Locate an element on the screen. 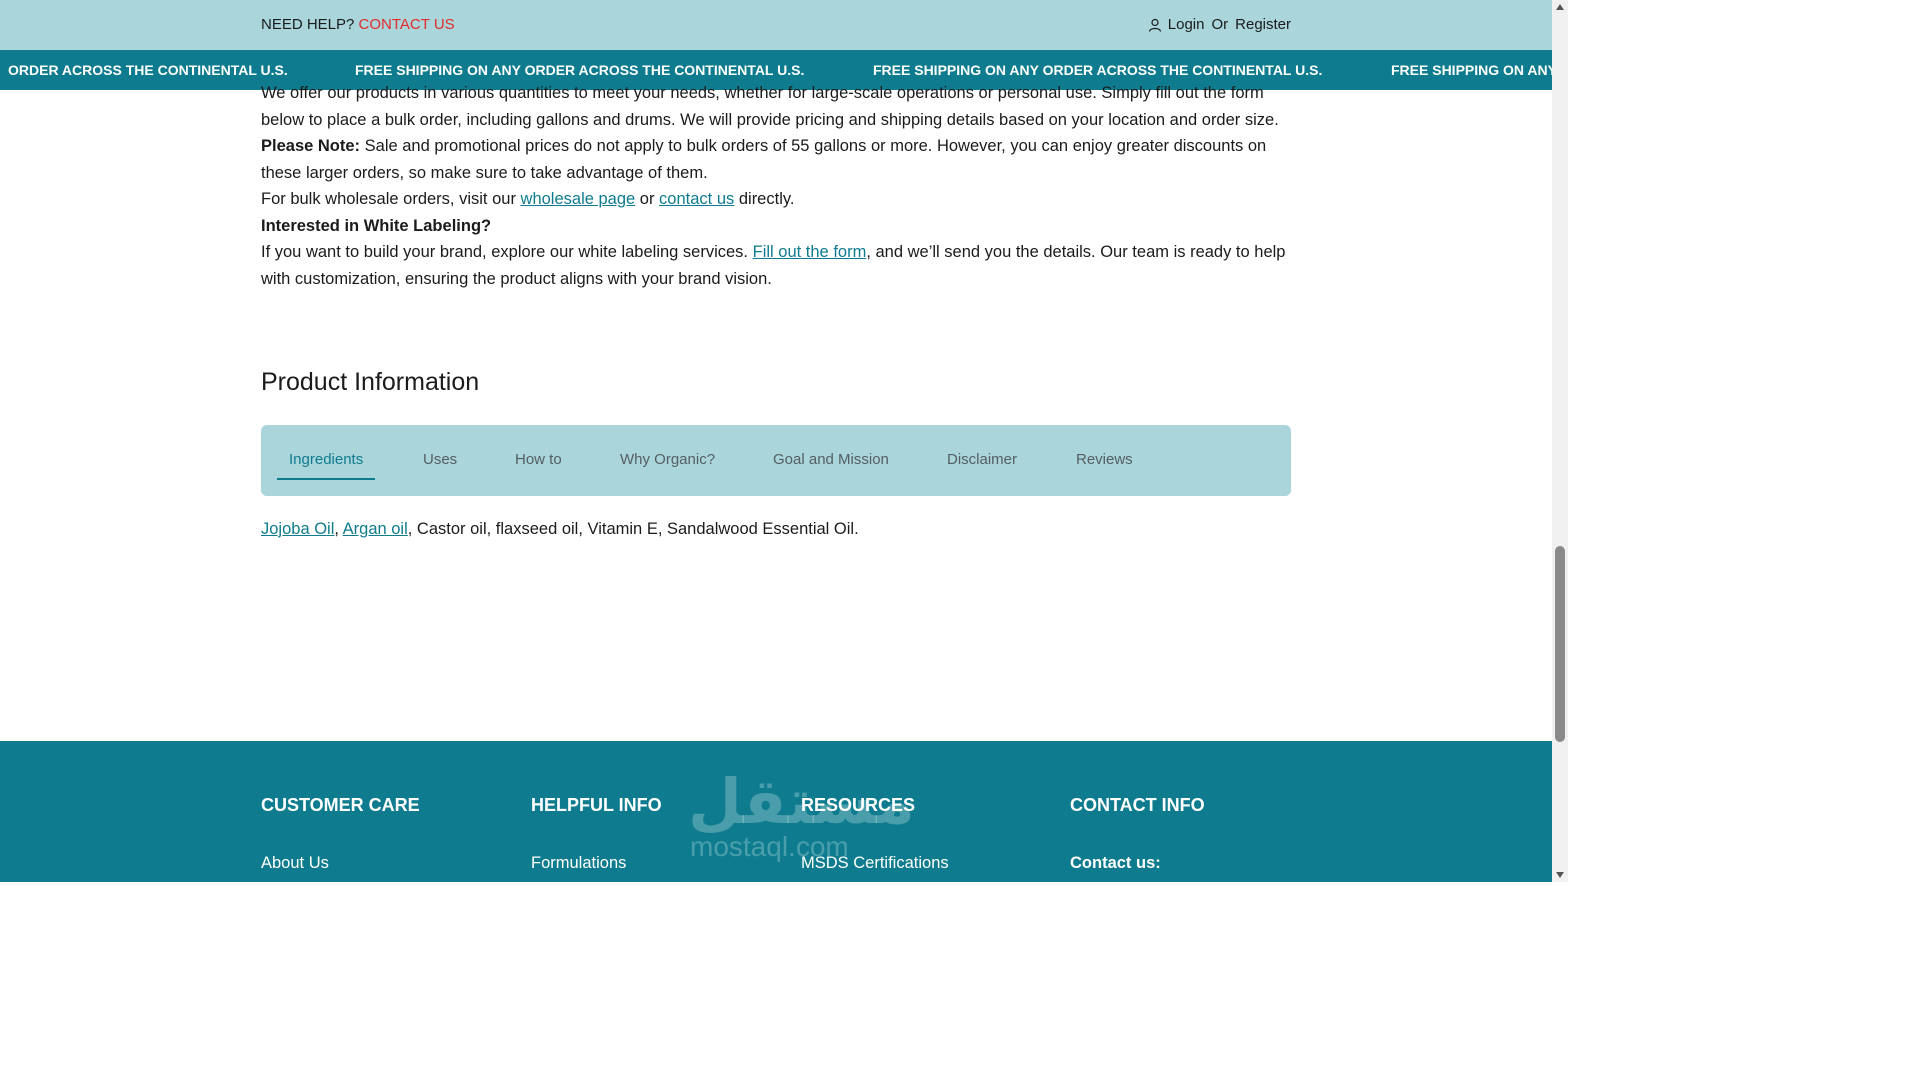 This screenshot has width=1920, height=1080. mostaql-watermark: مستقل mostaql.com is located at coordinates (801, 816).